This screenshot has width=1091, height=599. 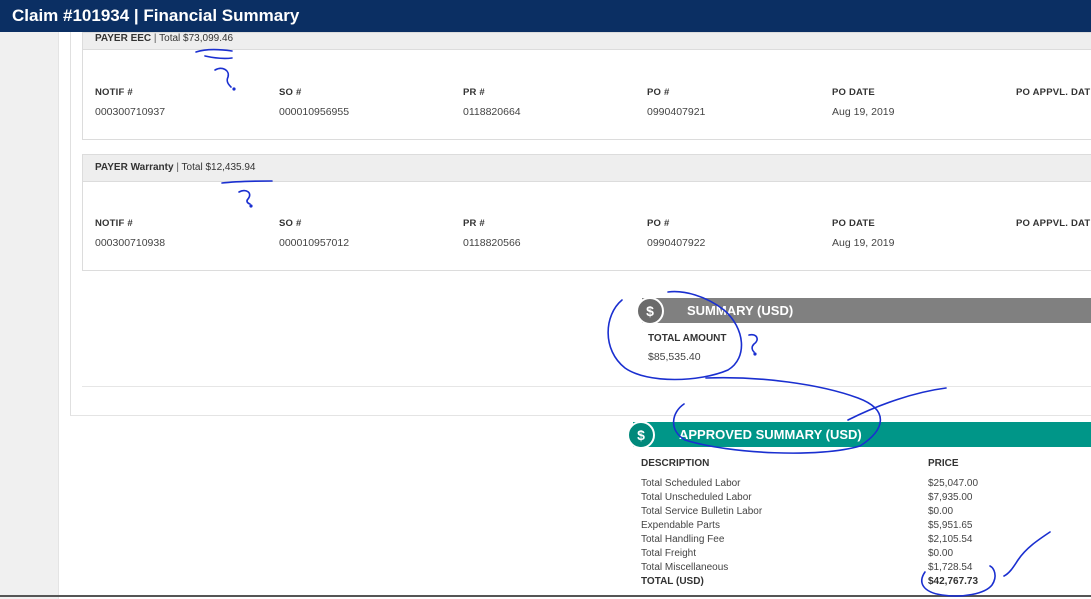 I want to click on field-pr: PR # 0118820566, so click(x=492, y=233).